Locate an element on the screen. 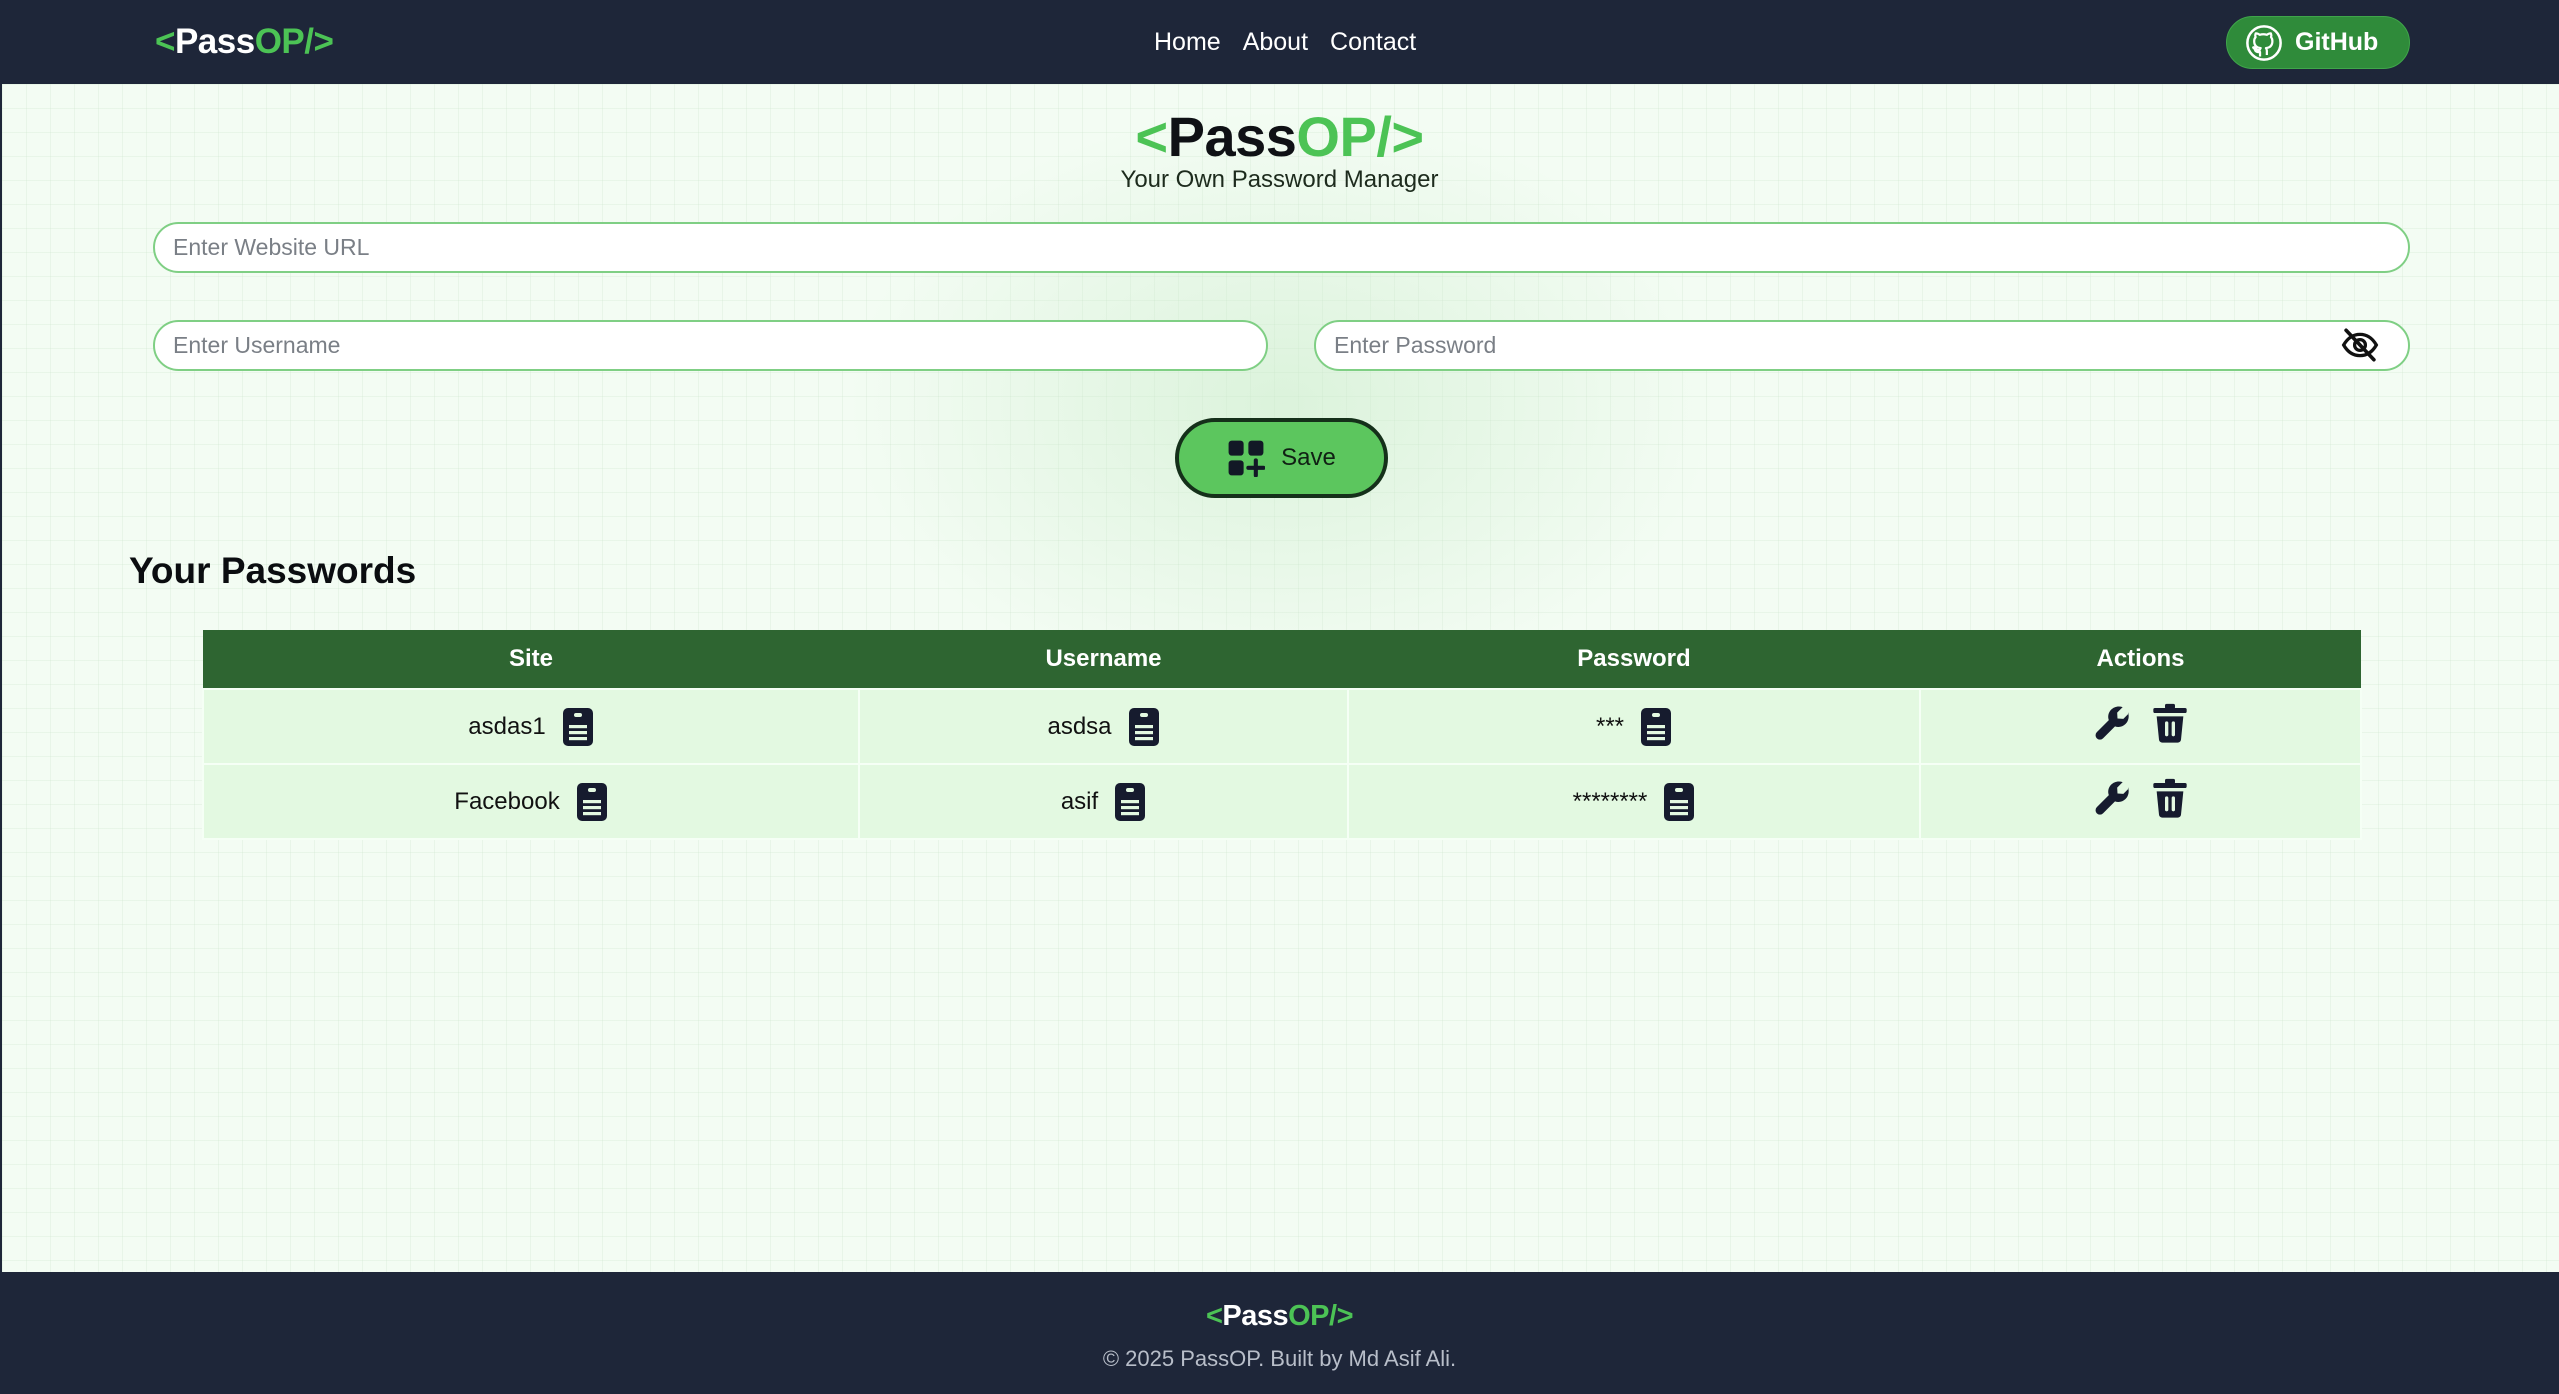  save-label: Save is located at coordinates (1308, 457).